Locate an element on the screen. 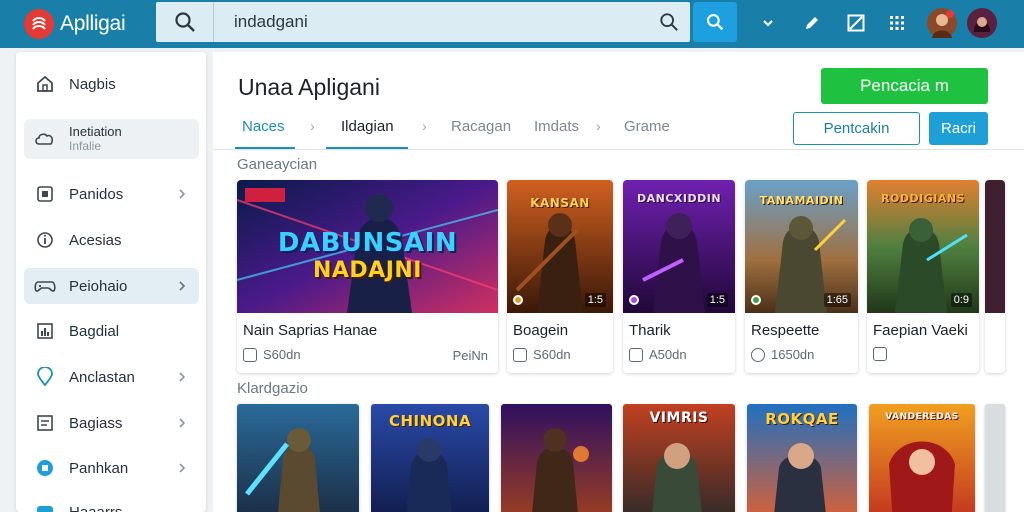 The height and width of the screenshot is (512, 1024). tab-racagan: Racagan is located at coordinates (481, 126).